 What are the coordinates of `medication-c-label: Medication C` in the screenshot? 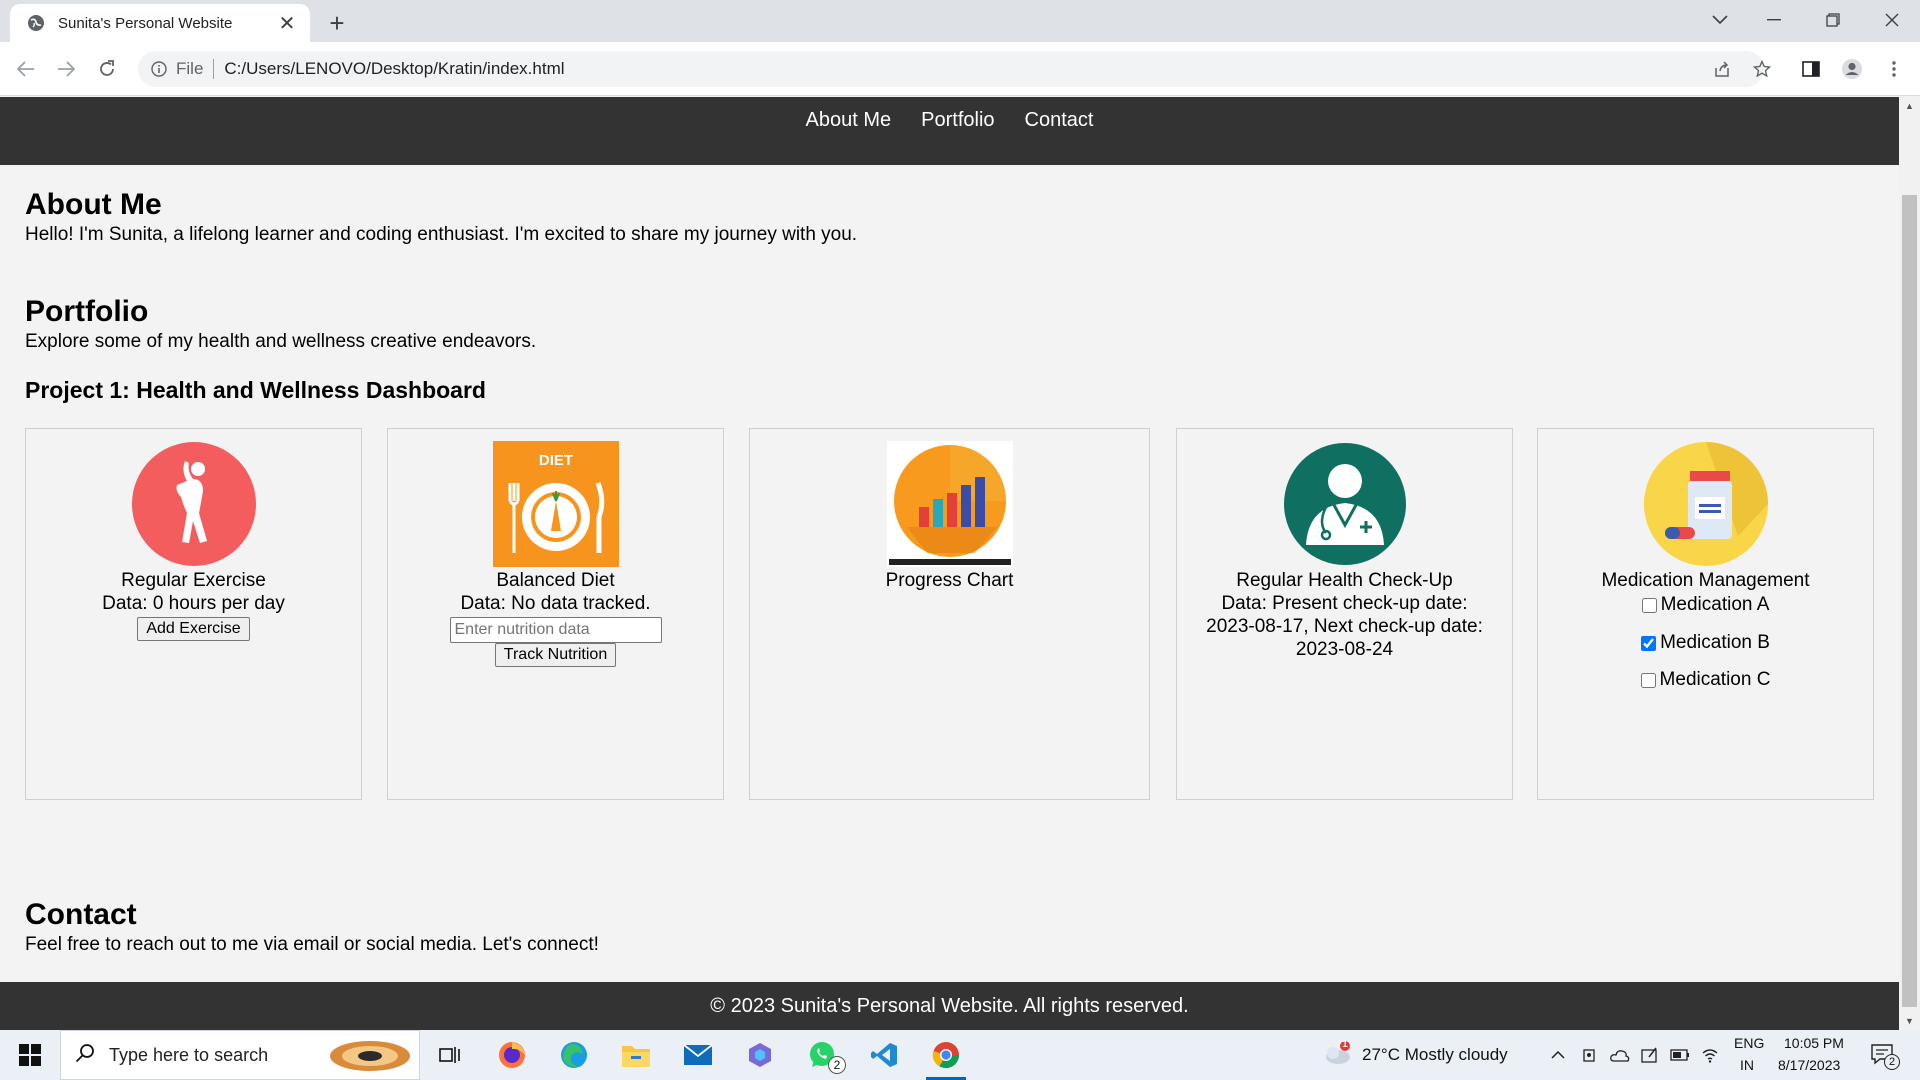 It's located at (1715, 679).